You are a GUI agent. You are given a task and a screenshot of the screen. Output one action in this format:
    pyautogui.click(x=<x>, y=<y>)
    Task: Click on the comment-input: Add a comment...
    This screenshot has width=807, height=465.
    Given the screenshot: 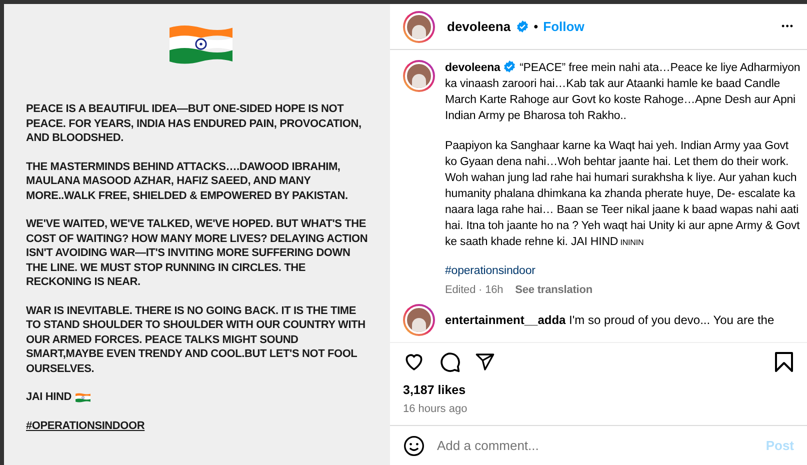 What is the action you would take?
    pyautogui.click(x=595, y=446)
    